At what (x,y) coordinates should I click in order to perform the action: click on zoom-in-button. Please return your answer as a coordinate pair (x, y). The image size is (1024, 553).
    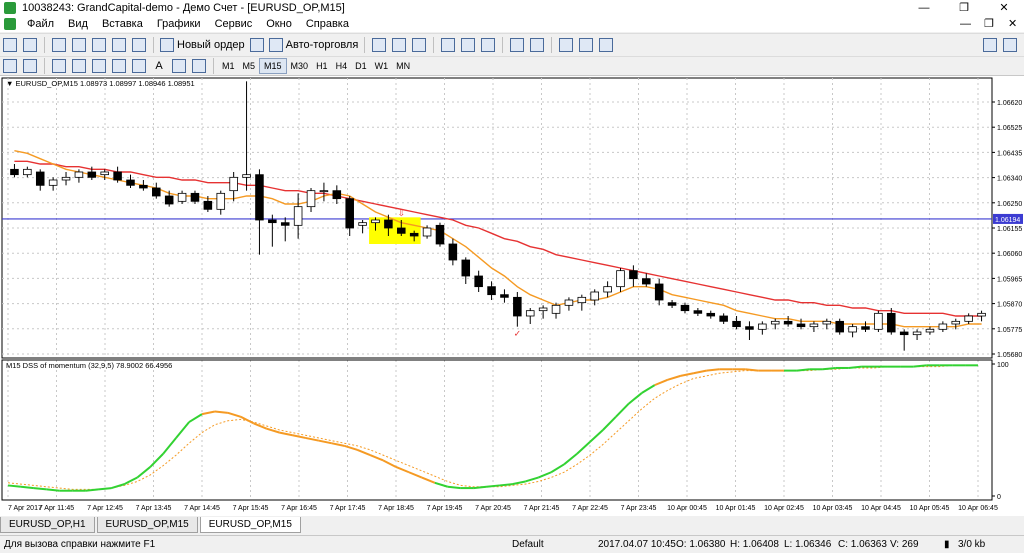
    Looking at the image, I should click on (448, 45).